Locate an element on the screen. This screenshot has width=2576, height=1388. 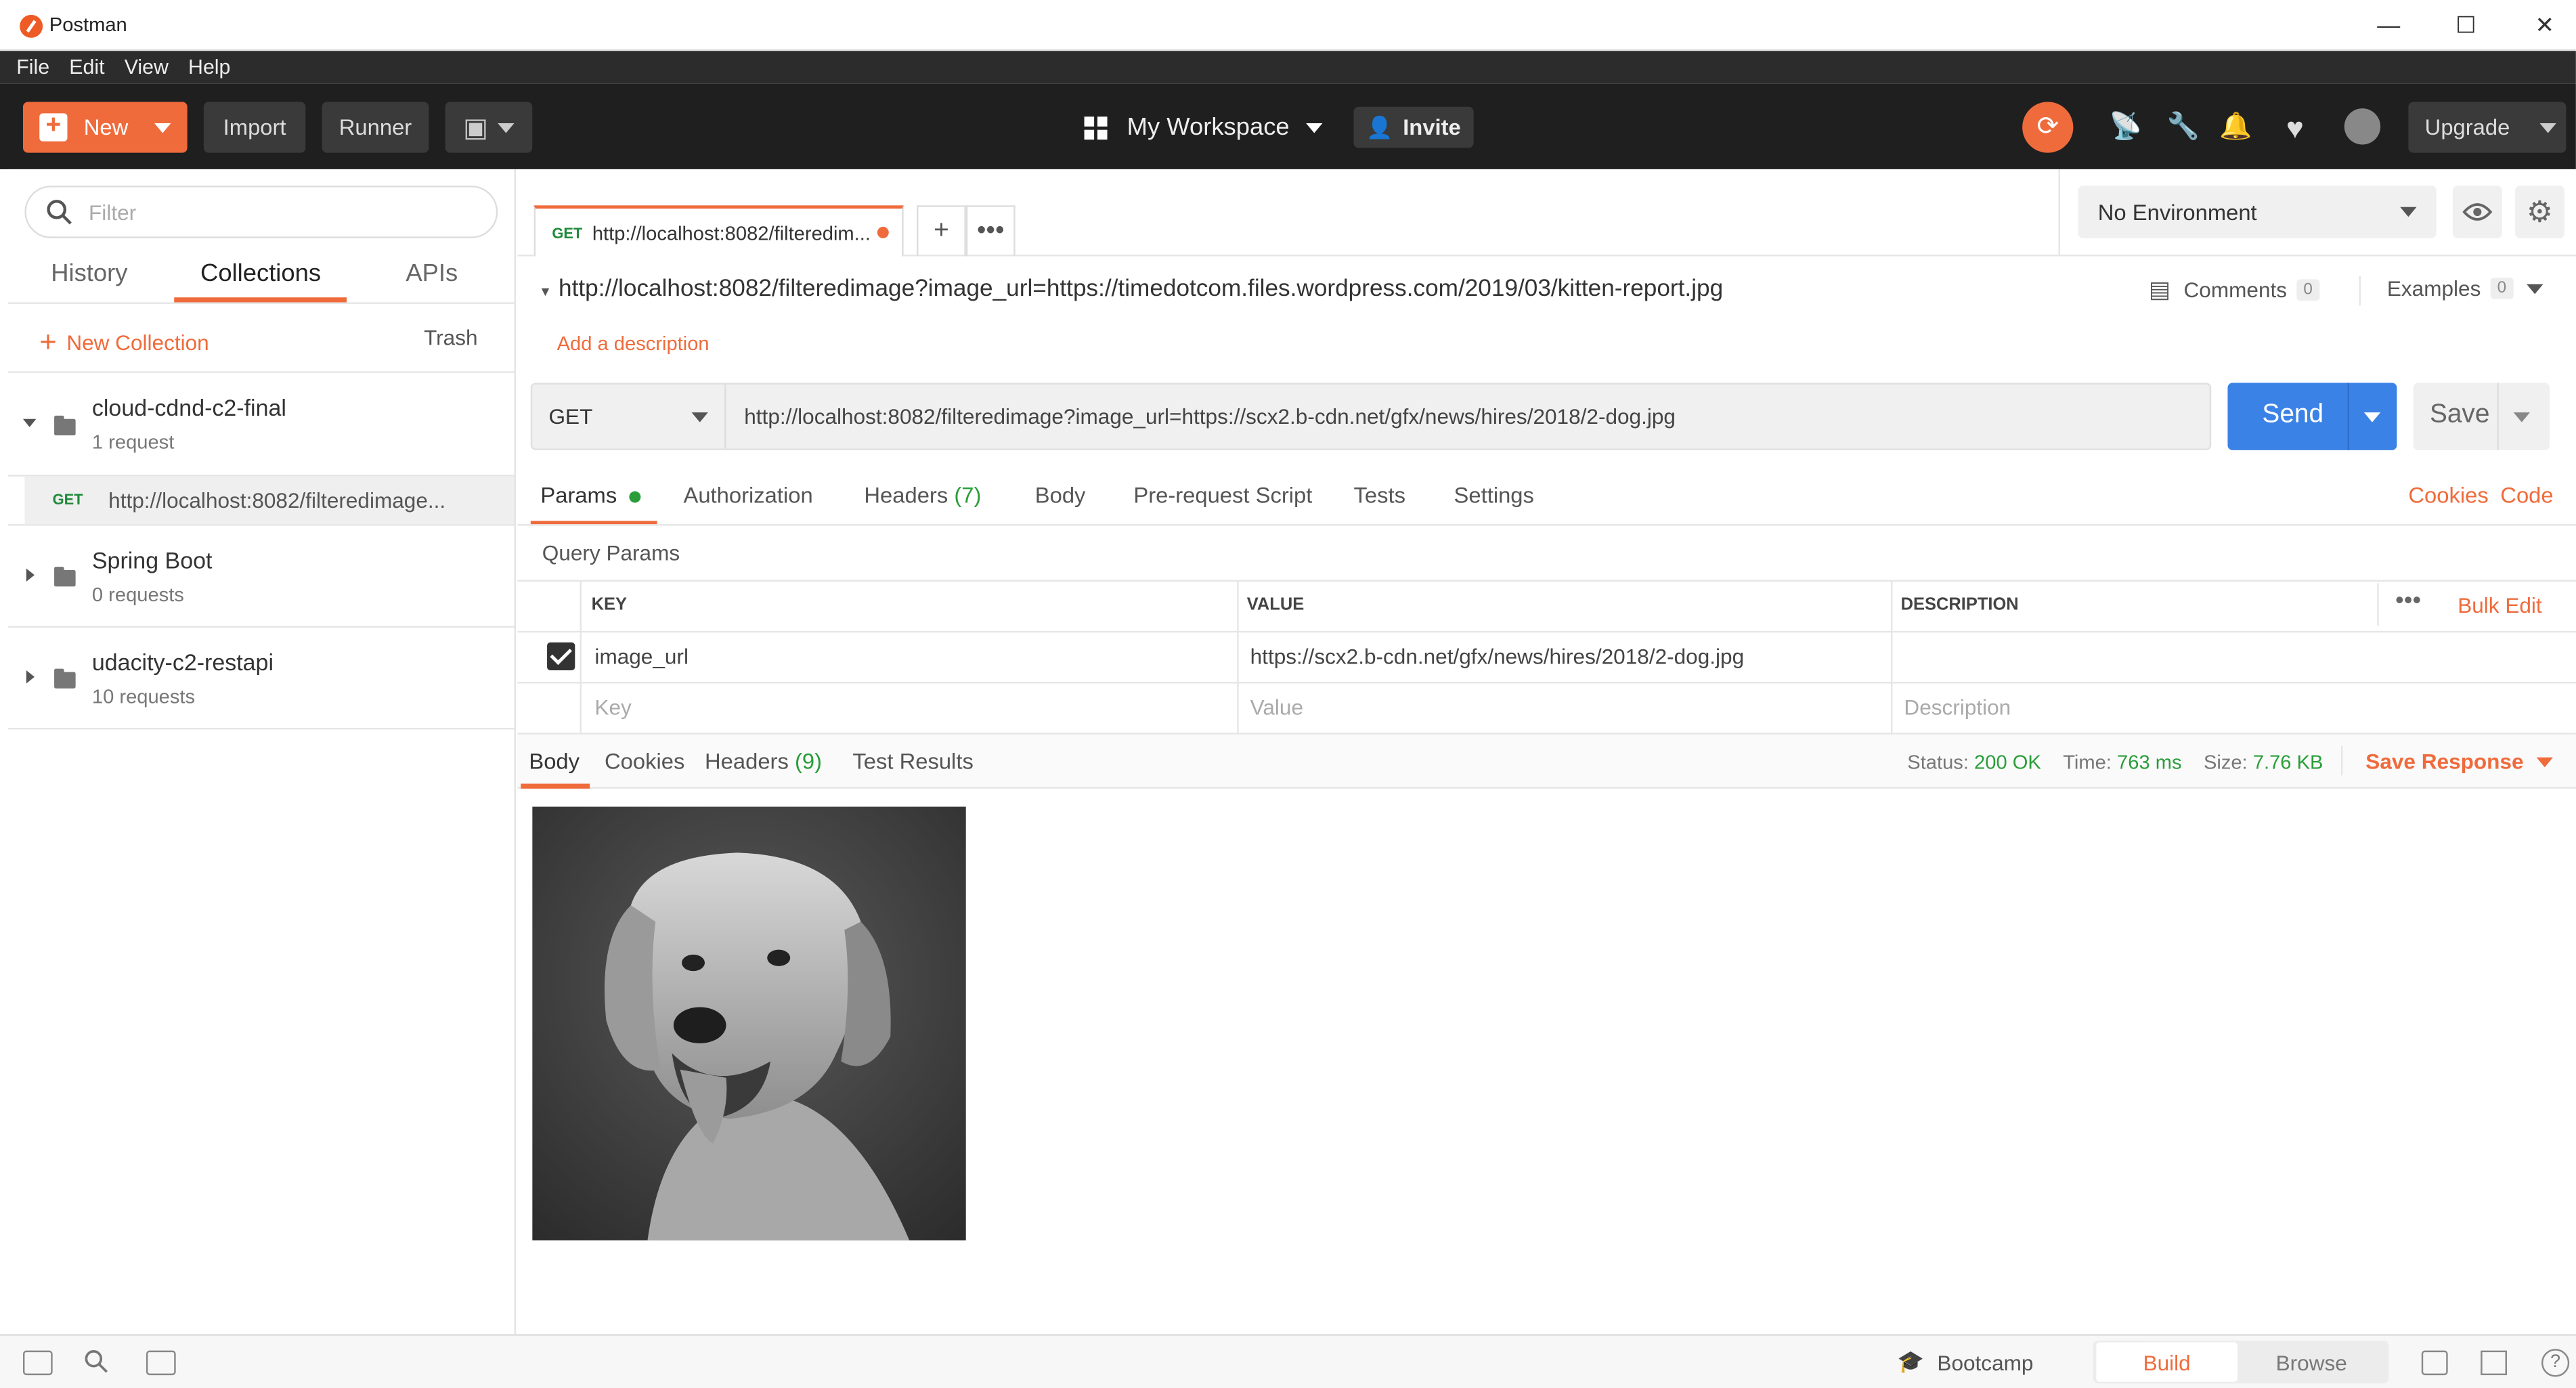
cookies-link: Cookies is located at coordinates (2448, 495).